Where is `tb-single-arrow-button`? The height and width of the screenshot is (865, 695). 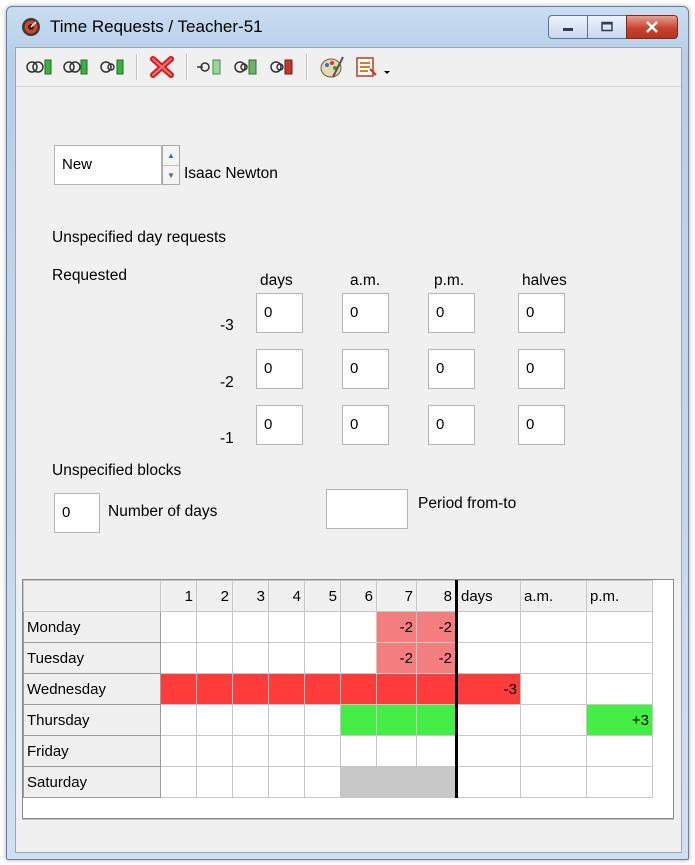 tb-single-arrow-button is located at coordinates (112, 67).